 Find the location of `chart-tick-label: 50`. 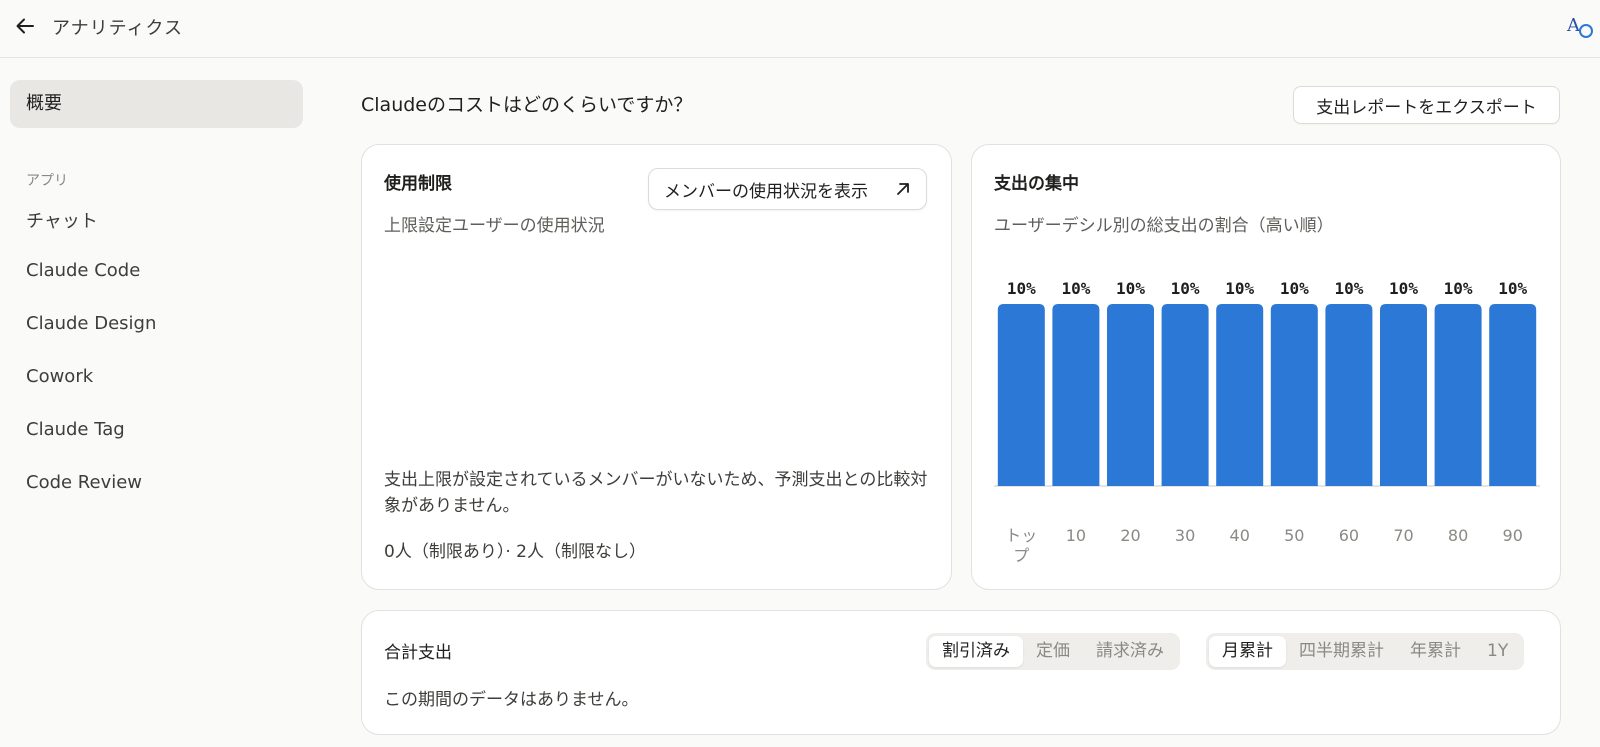

chart-tick-label: 50 is located at coordinates (1294, 535).